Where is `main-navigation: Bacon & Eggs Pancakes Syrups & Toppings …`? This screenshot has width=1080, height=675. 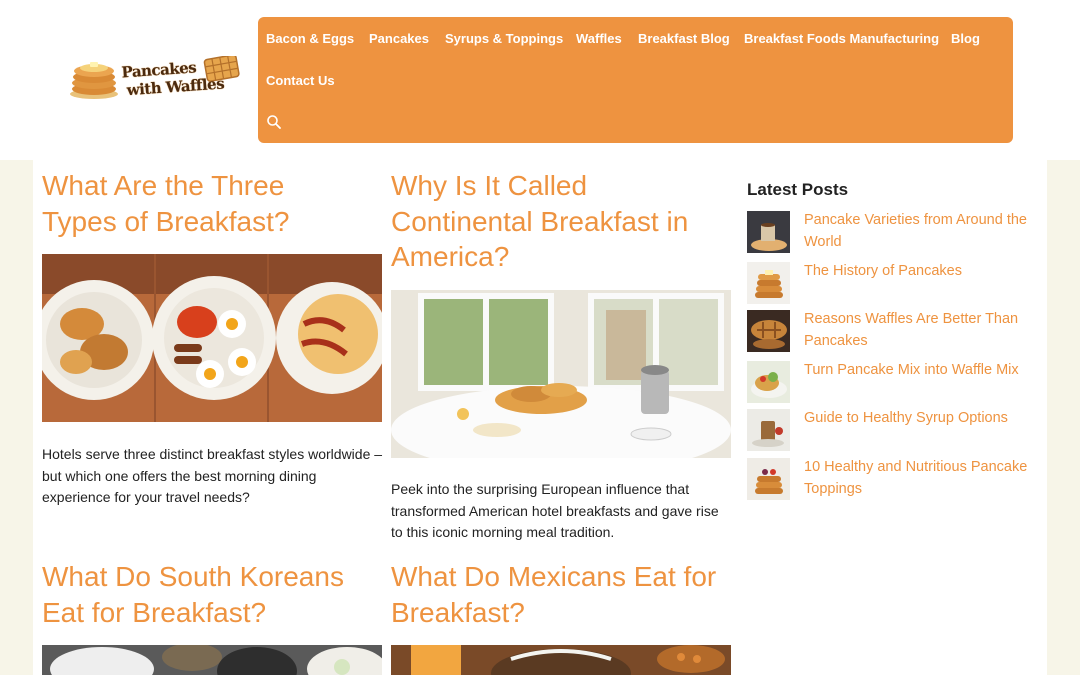 main-navigation: Bacon & Eggs Pancakes Syrups & Toppings … is located at coordinates (635, 80).